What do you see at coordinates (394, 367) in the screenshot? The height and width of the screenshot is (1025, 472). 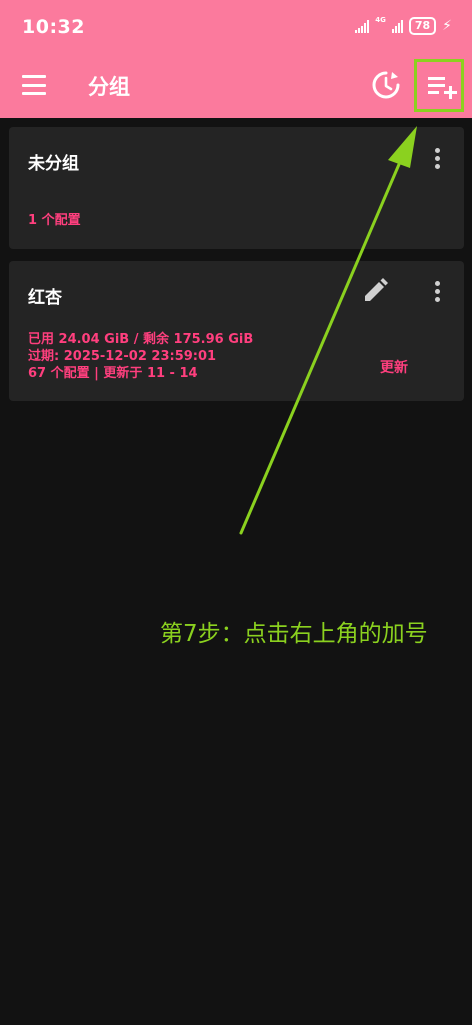 I see `update-button: 更新` at bounding box center [394, 367].